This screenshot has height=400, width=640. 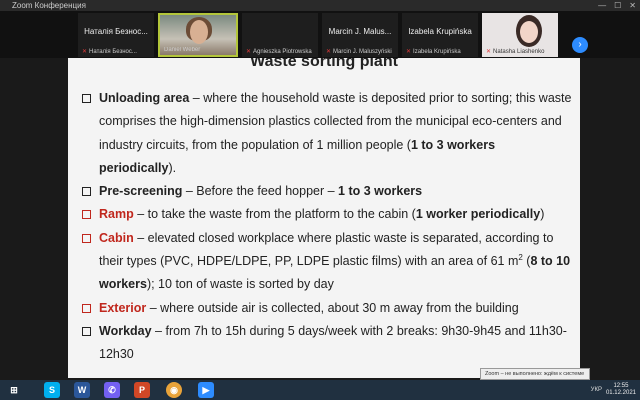 What do you see at coordinates (580, 45) in the screenshot?
I see `next-participants-button: ›` at bounding box center [580, 45].